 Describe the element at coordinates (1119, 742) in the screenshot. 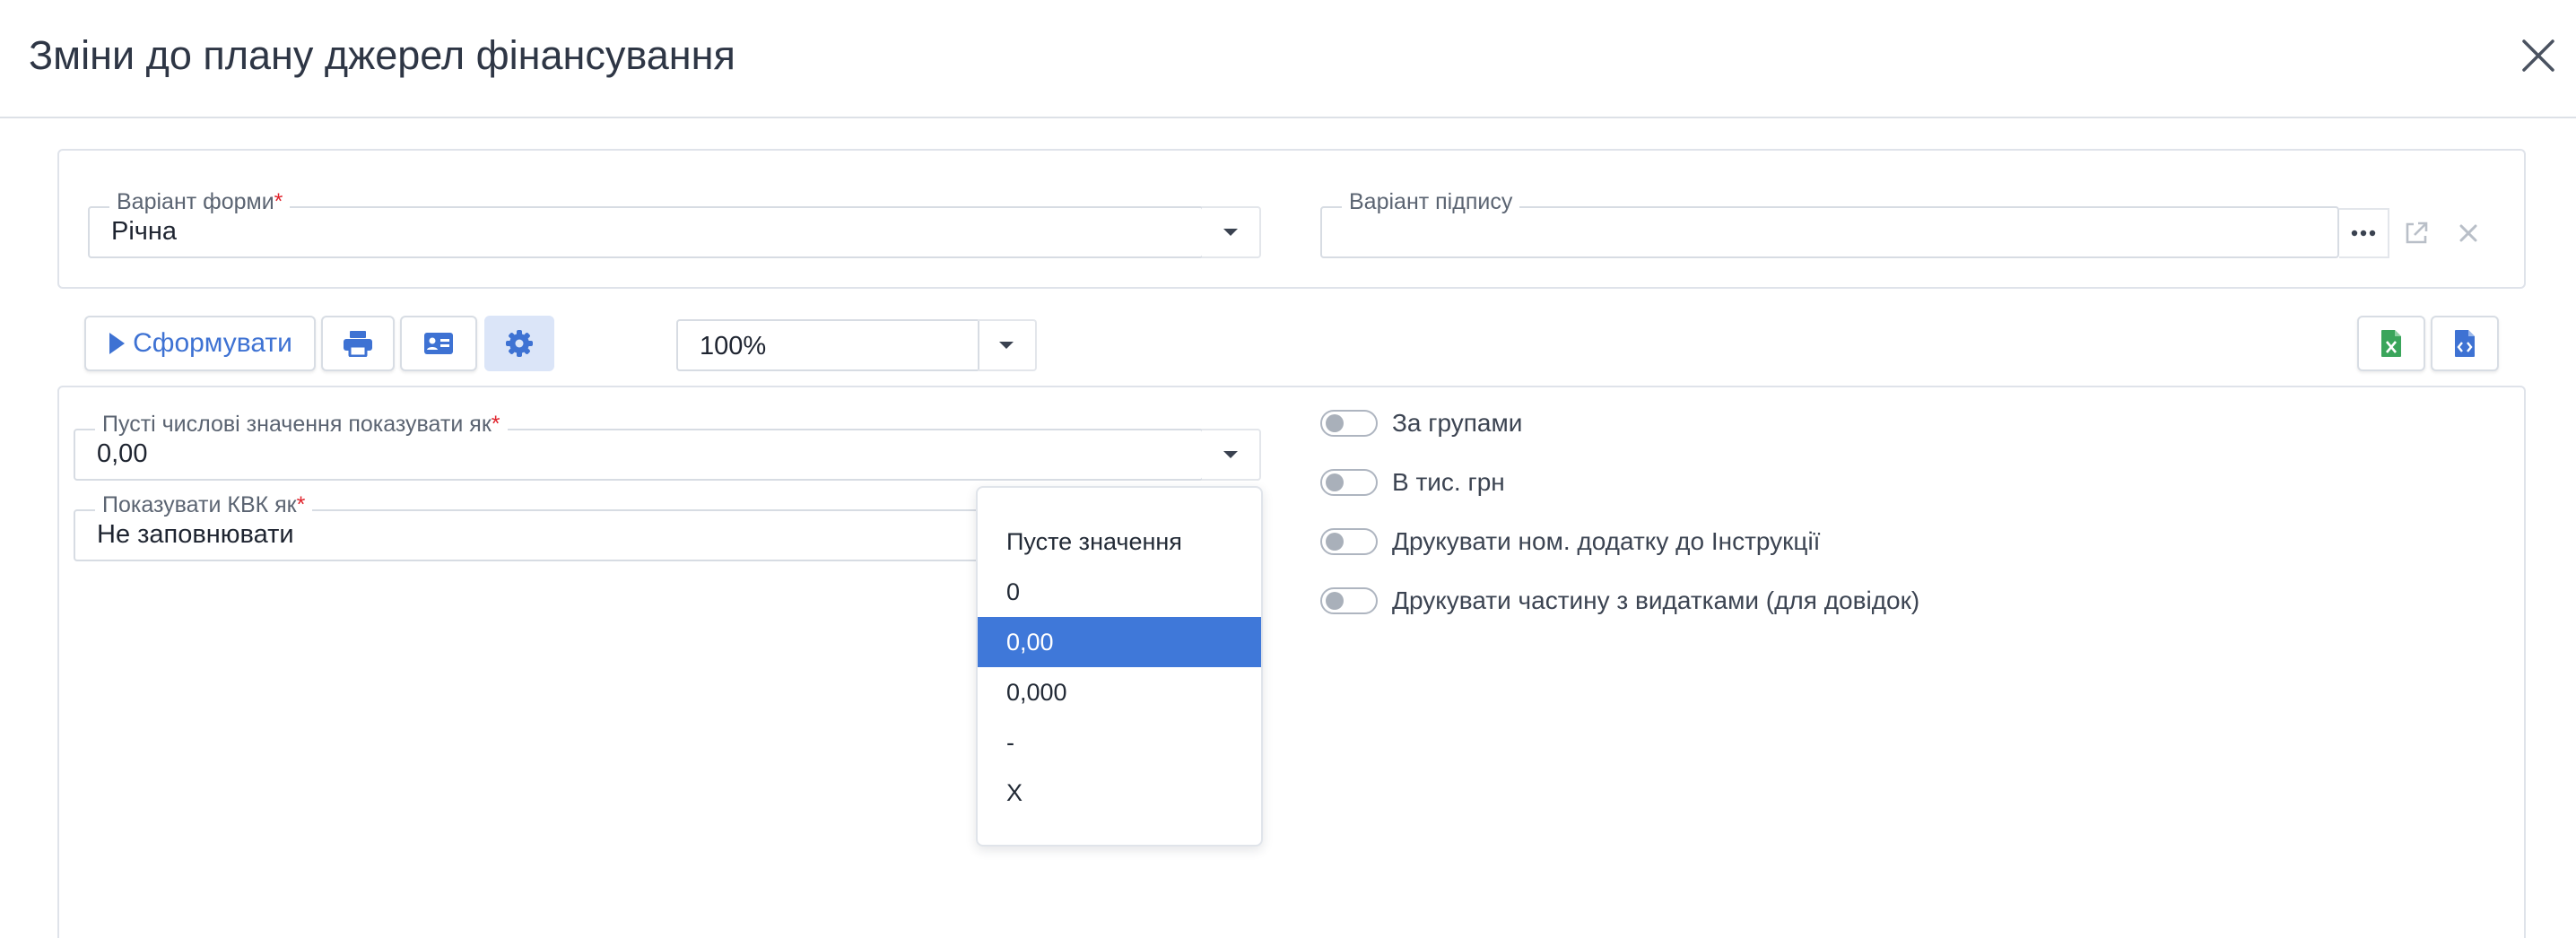

I see `dropdown-option: -` at that location.